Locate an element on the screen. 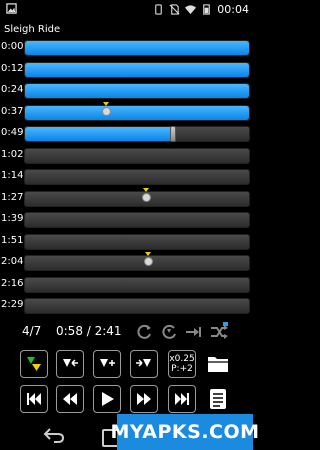 This screenshot has width=320, height=450. marker-down-icon is located at coordinates (34, 364).